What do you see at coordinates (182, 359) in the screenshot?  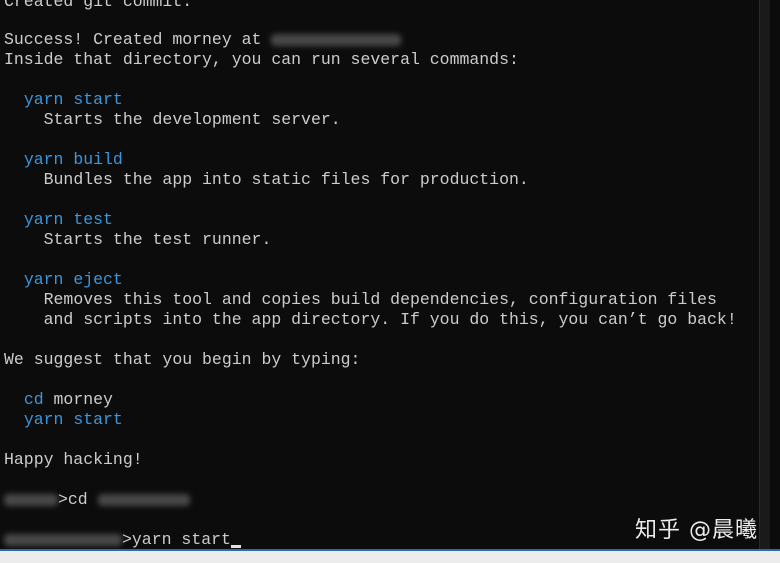 I see `output-line-suggest: We suggest that you begin by typing:` at bounding box center [182, 359].